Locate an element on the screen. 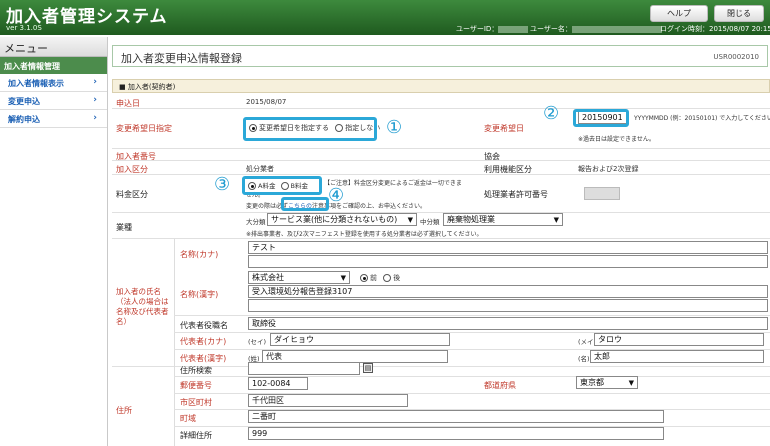  rep-title-input: 取締役 is located at coordinates (508, 323).